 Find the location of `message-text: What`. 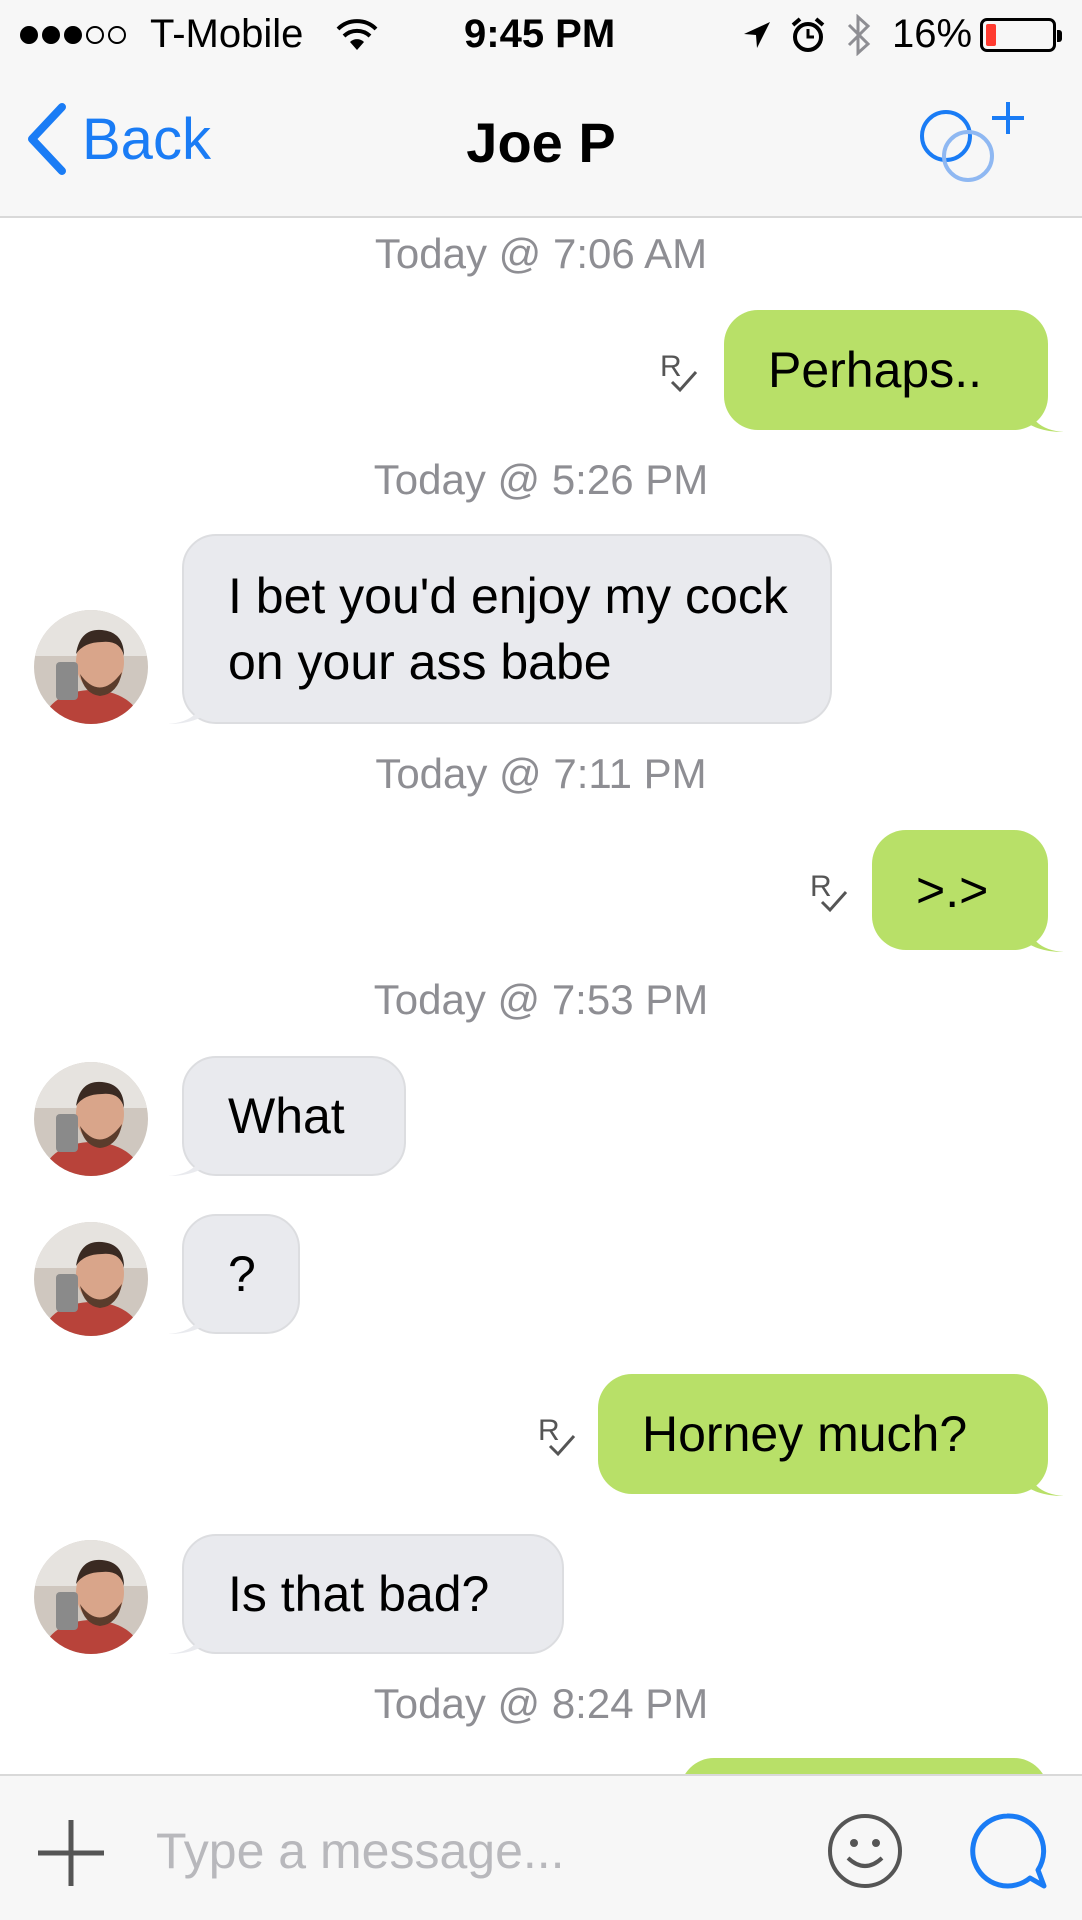

message-text: What is located at coordinates (286, 1116).